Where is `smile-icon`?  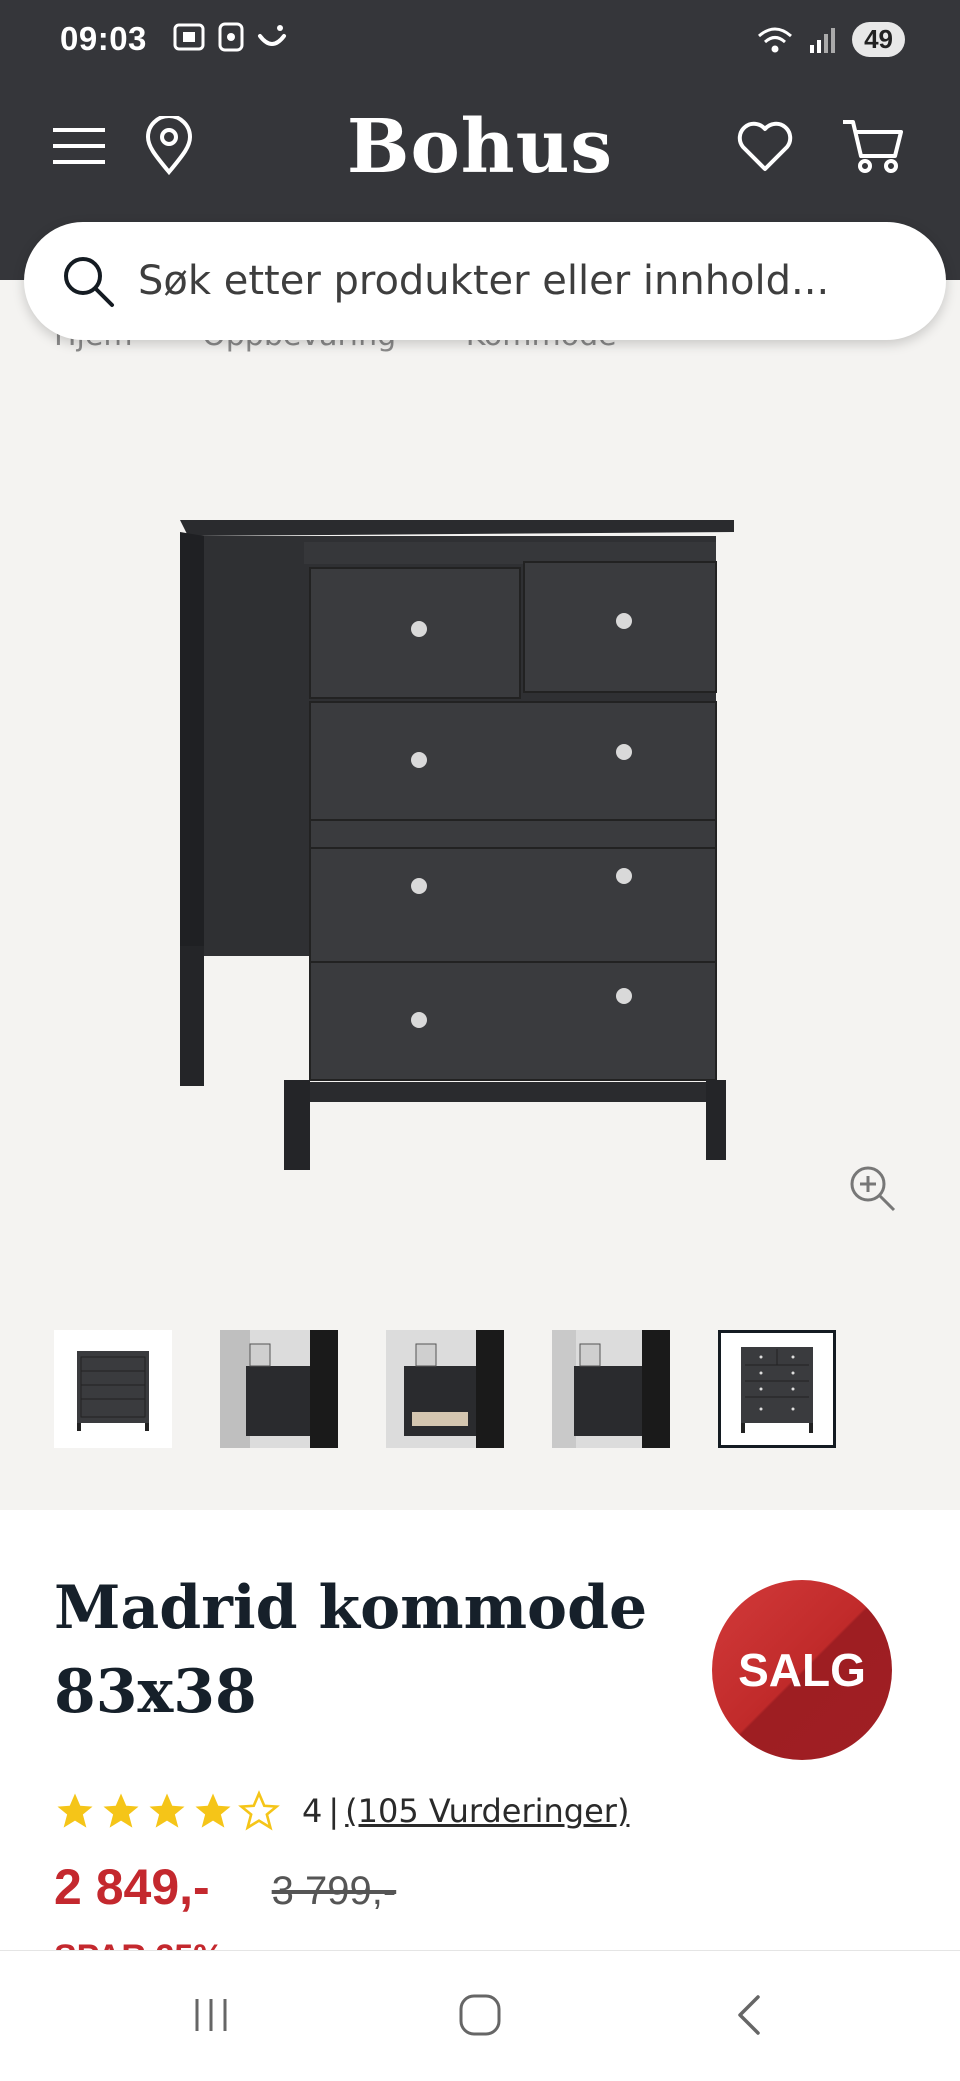
smile-icon is located at coordinates (272, 35).